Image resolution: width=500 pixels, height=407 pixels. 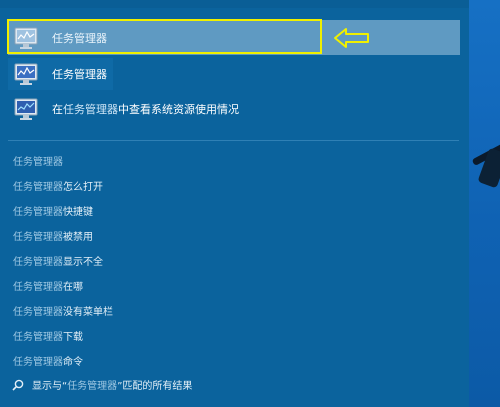 What do you see at coordinates (38, 160) in the screenshot?
I see `suggestion-item: 任务管理器` at bounding box center [38, 160].